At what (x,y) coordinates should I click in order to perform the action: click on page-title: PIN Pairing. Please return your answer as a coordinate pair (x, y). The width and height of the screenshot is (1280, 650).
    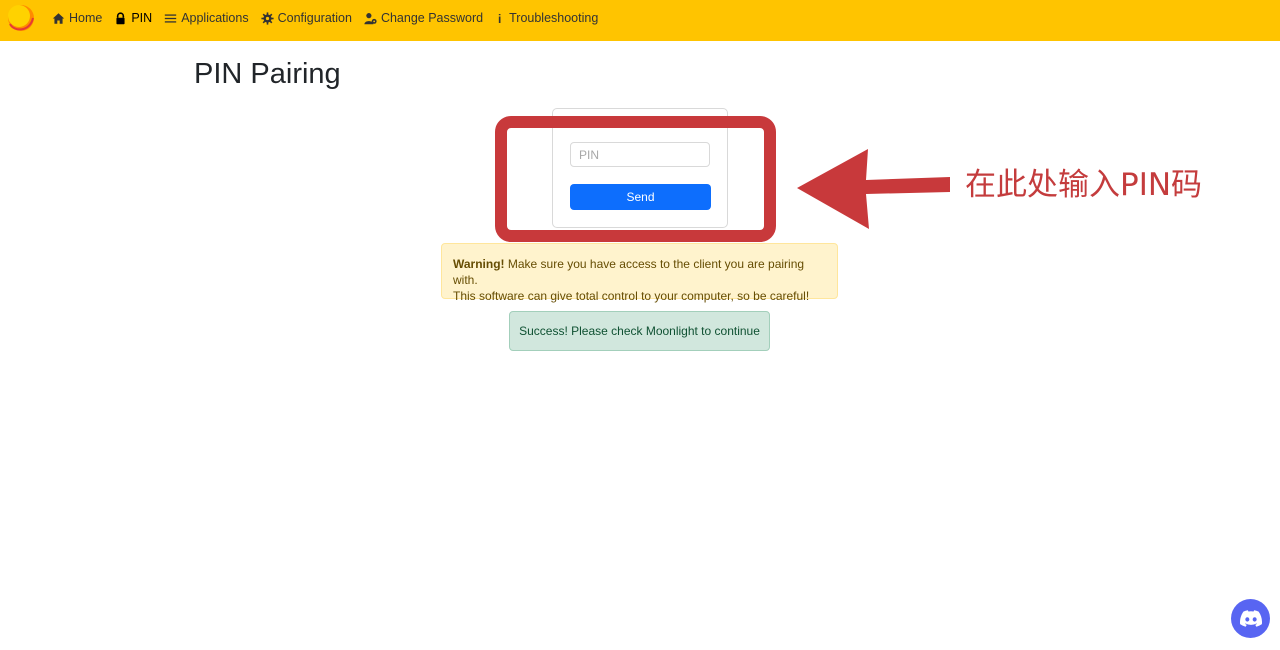
    Looking at the image, I should click on (267, 74).